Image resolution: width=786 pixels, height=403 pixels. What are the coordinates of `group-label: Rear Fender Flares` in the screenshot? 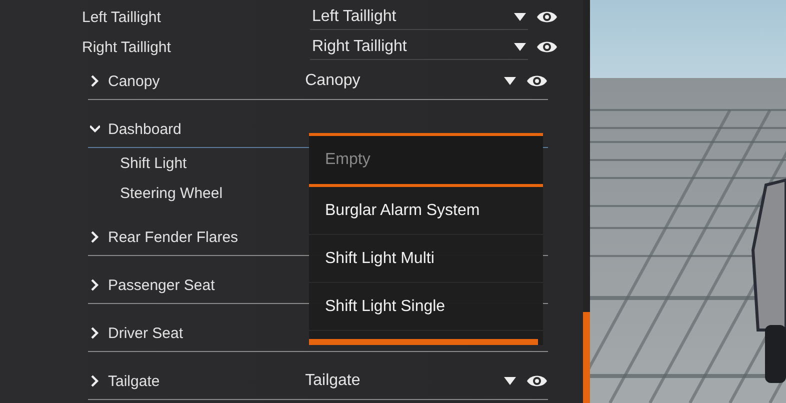 It's located at (174, 237).